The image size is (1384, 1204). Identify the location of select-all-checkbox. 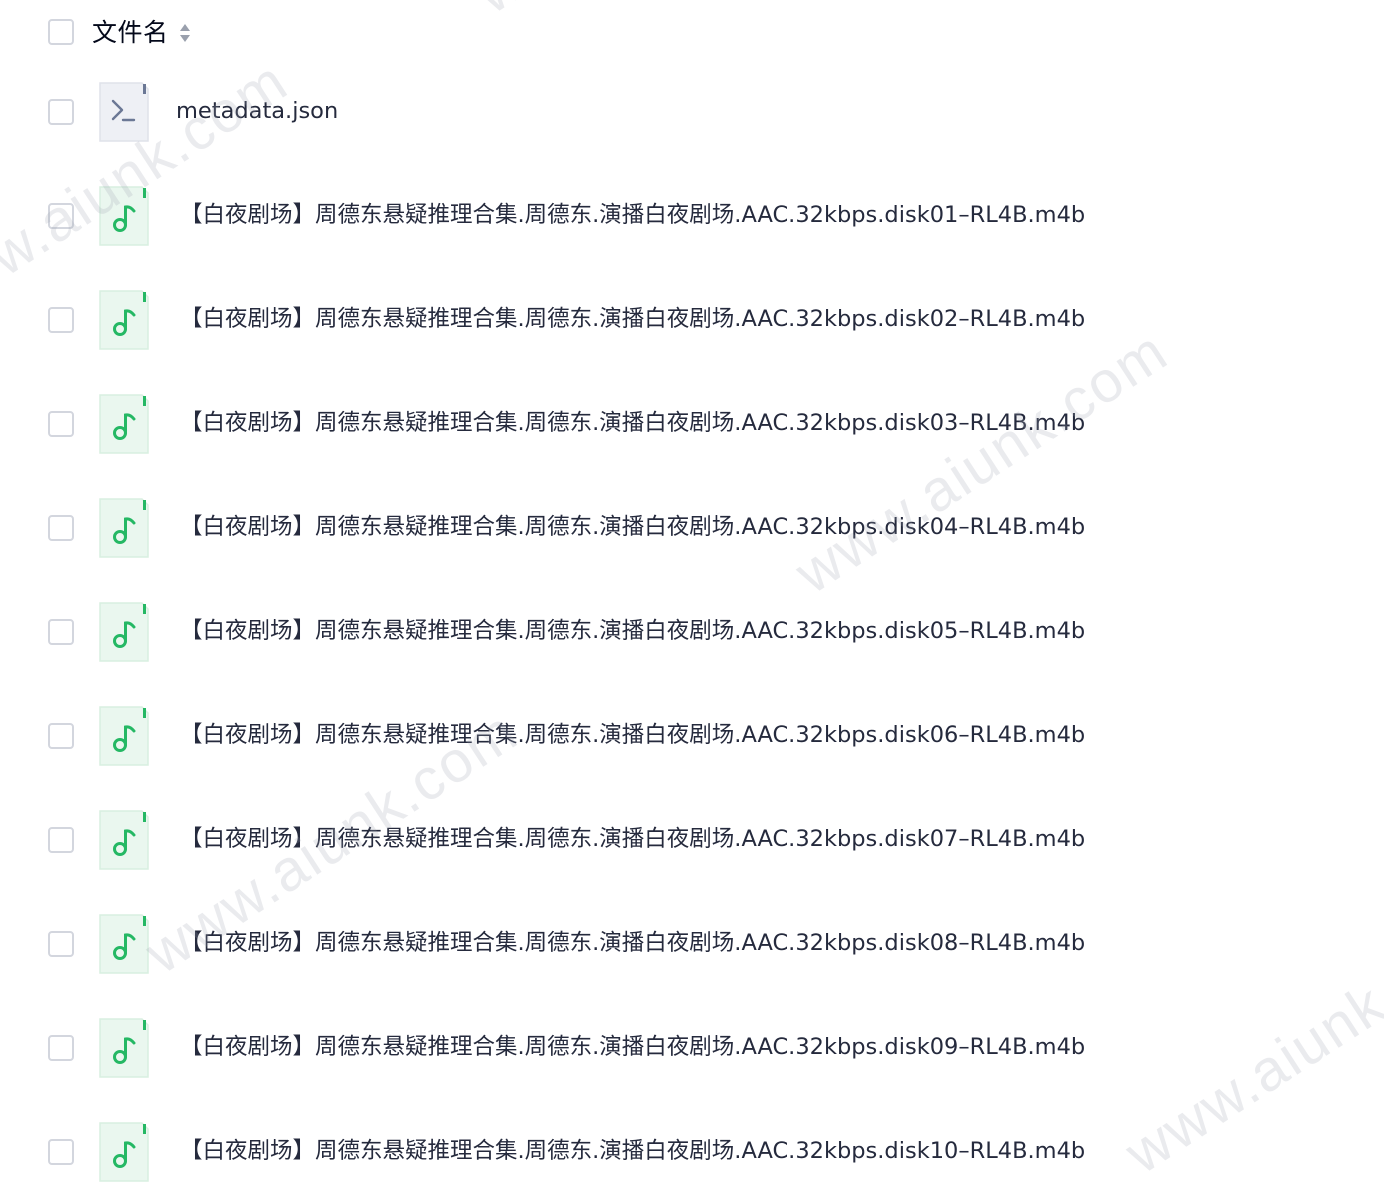
(61, 32).